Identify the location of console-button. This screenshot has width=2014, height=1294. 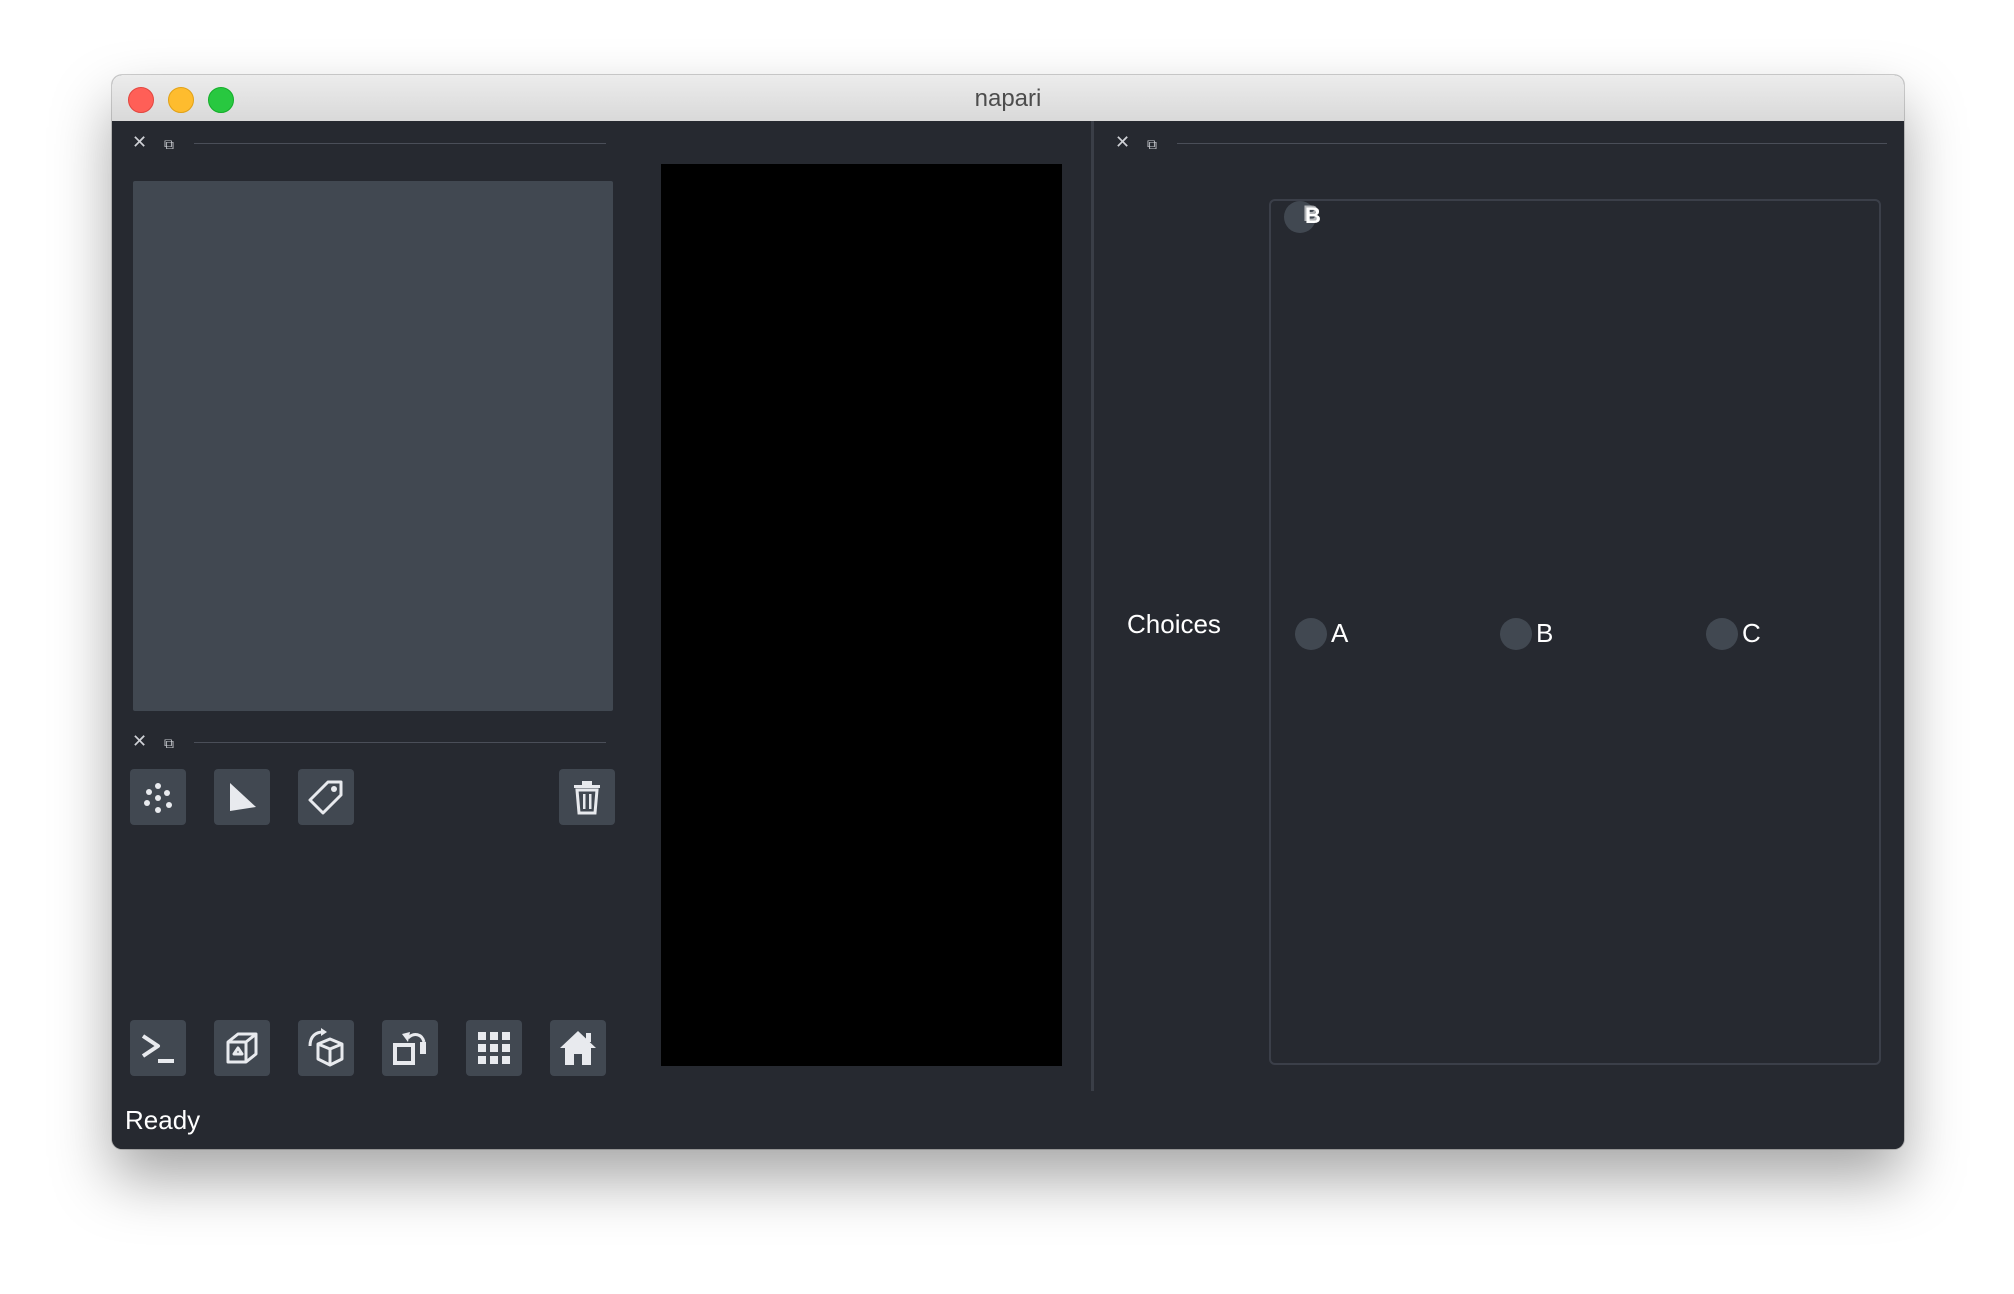
(158, 1048).